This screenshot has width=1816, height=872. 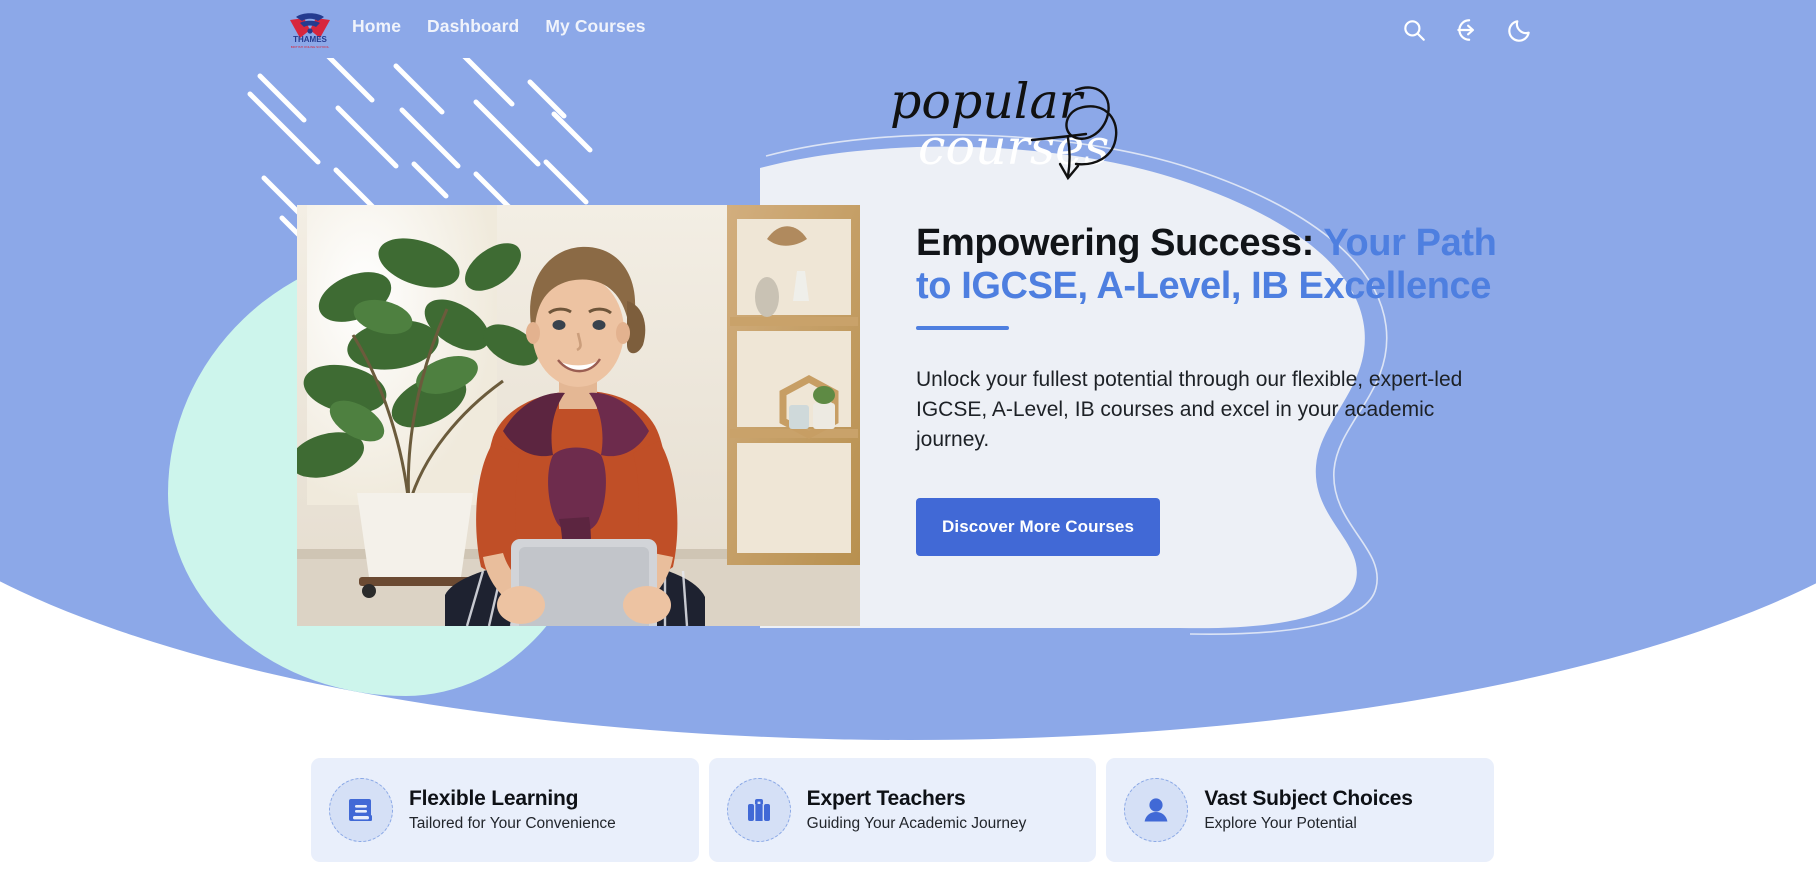 I want to click on logo-tagline: BRITISH ONLINE SCHOOL, so click(x=310, y=47).